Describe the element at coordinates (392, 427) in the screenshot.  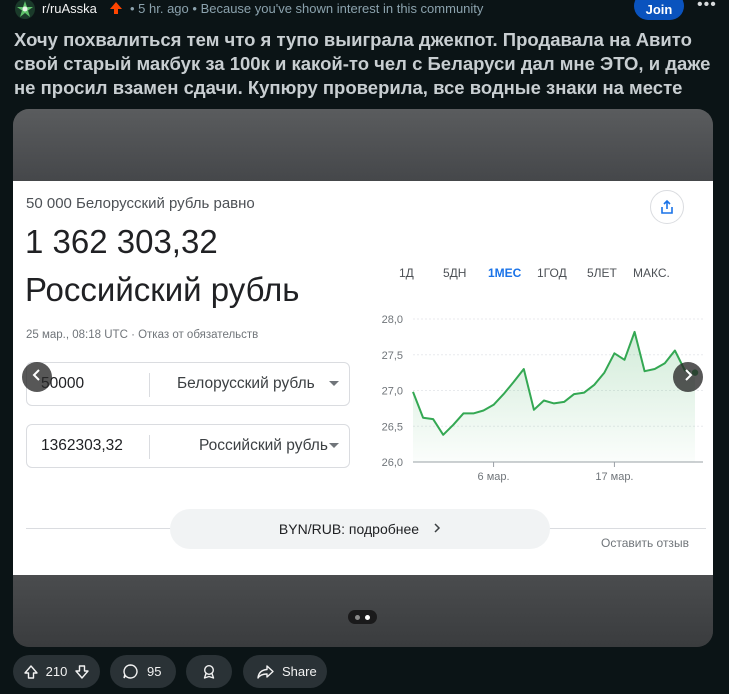
I see `y-tick-label: 26,5` at that location.